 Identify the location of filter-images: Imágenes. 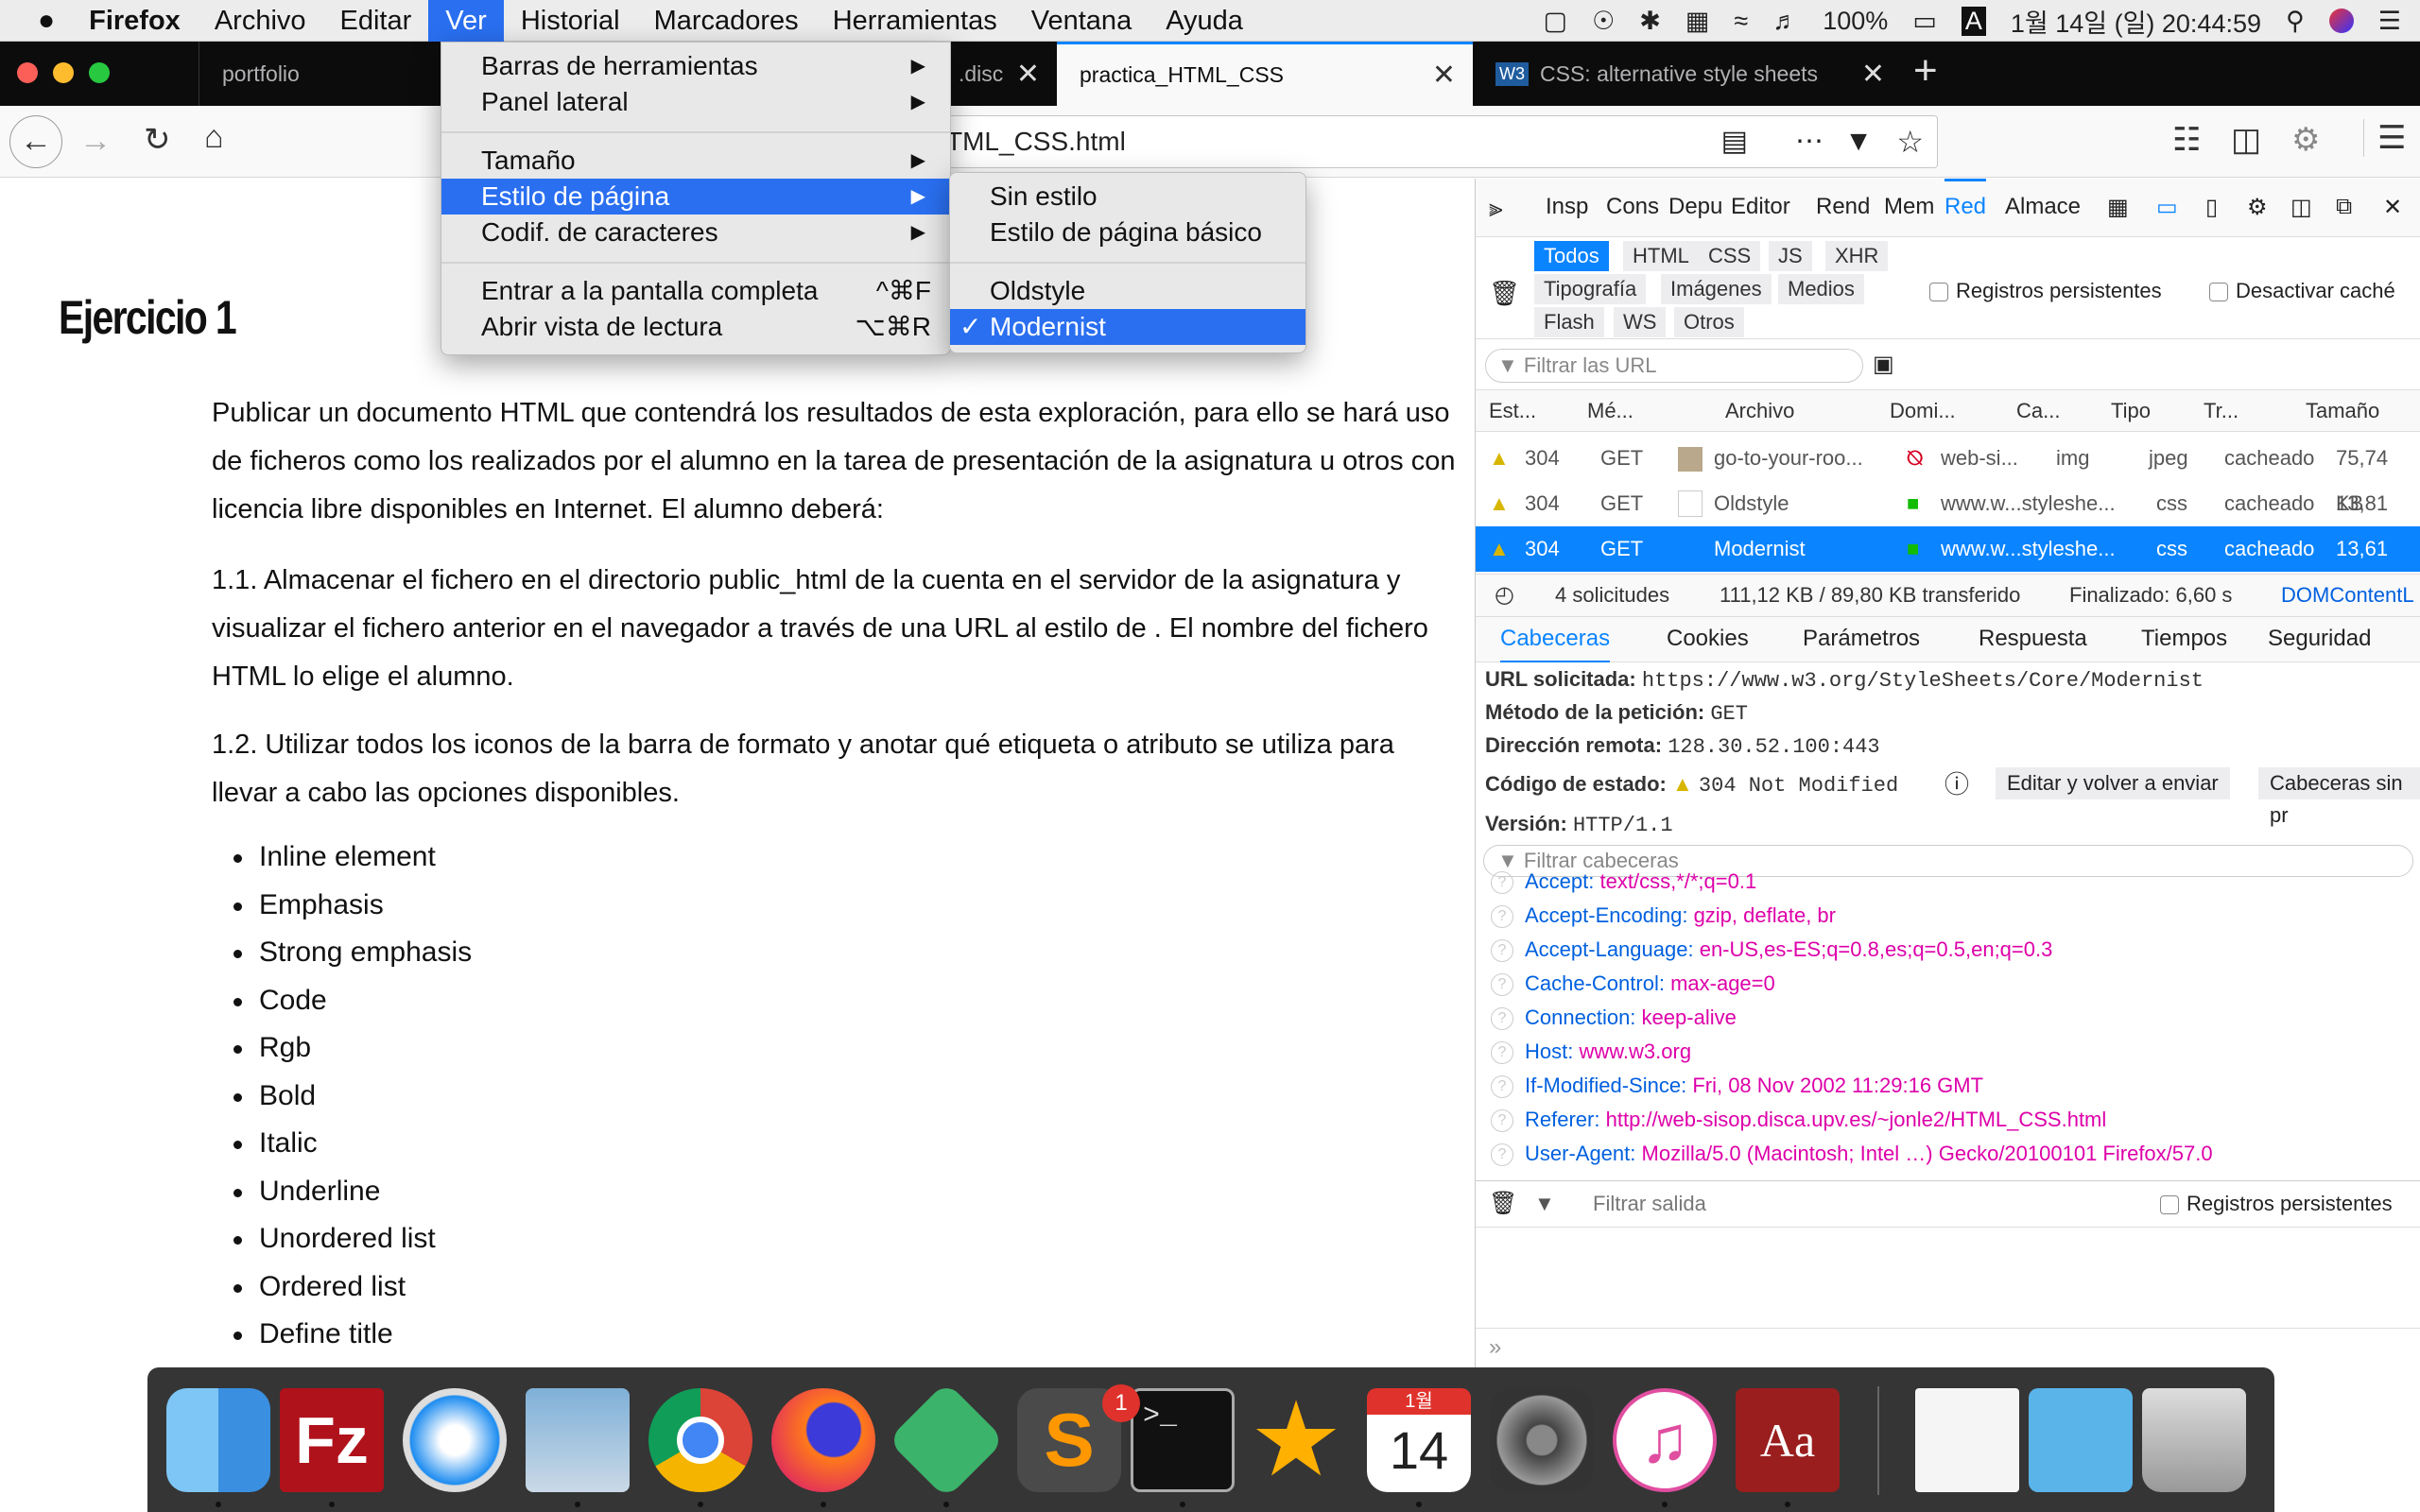
(1716, 289).